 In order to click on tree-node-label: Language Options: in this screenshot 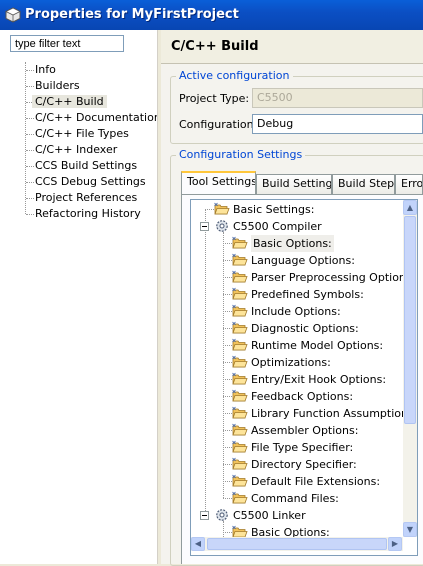, I will do `click(303, 260)`.